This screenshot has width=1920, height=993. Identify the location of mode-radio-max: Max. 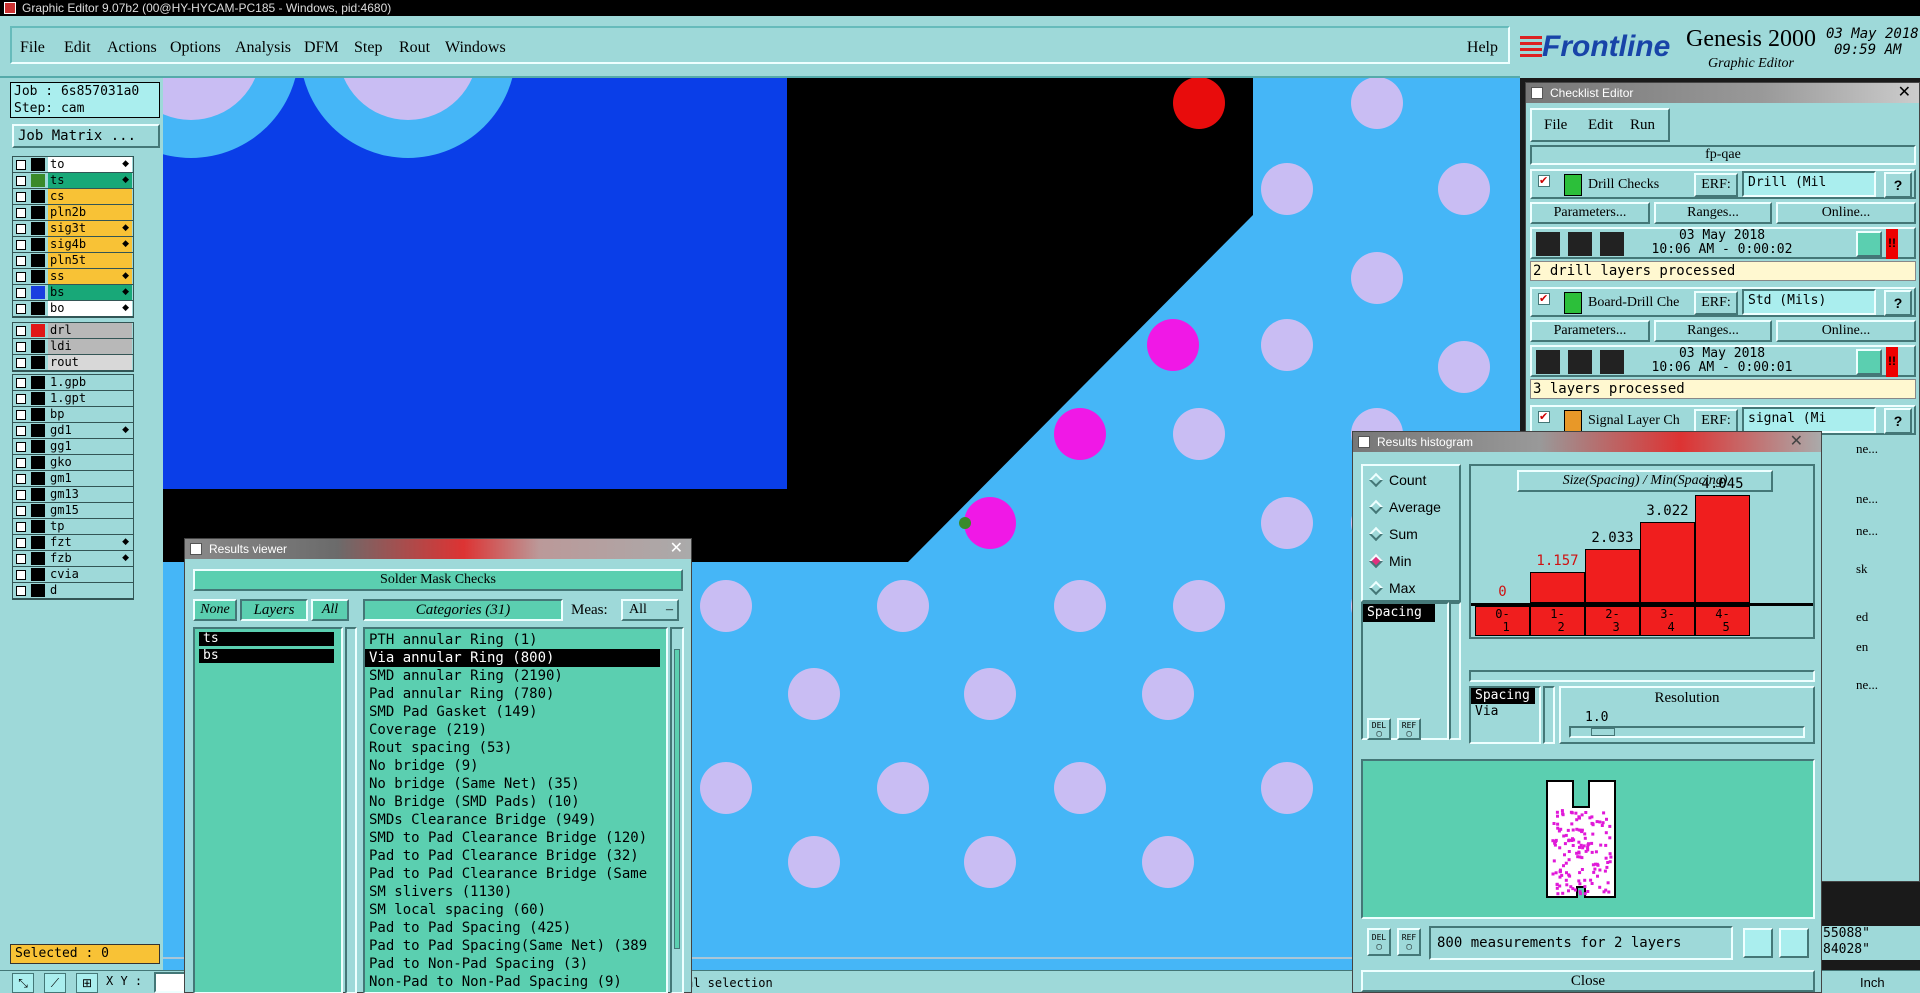
(1391, 588).